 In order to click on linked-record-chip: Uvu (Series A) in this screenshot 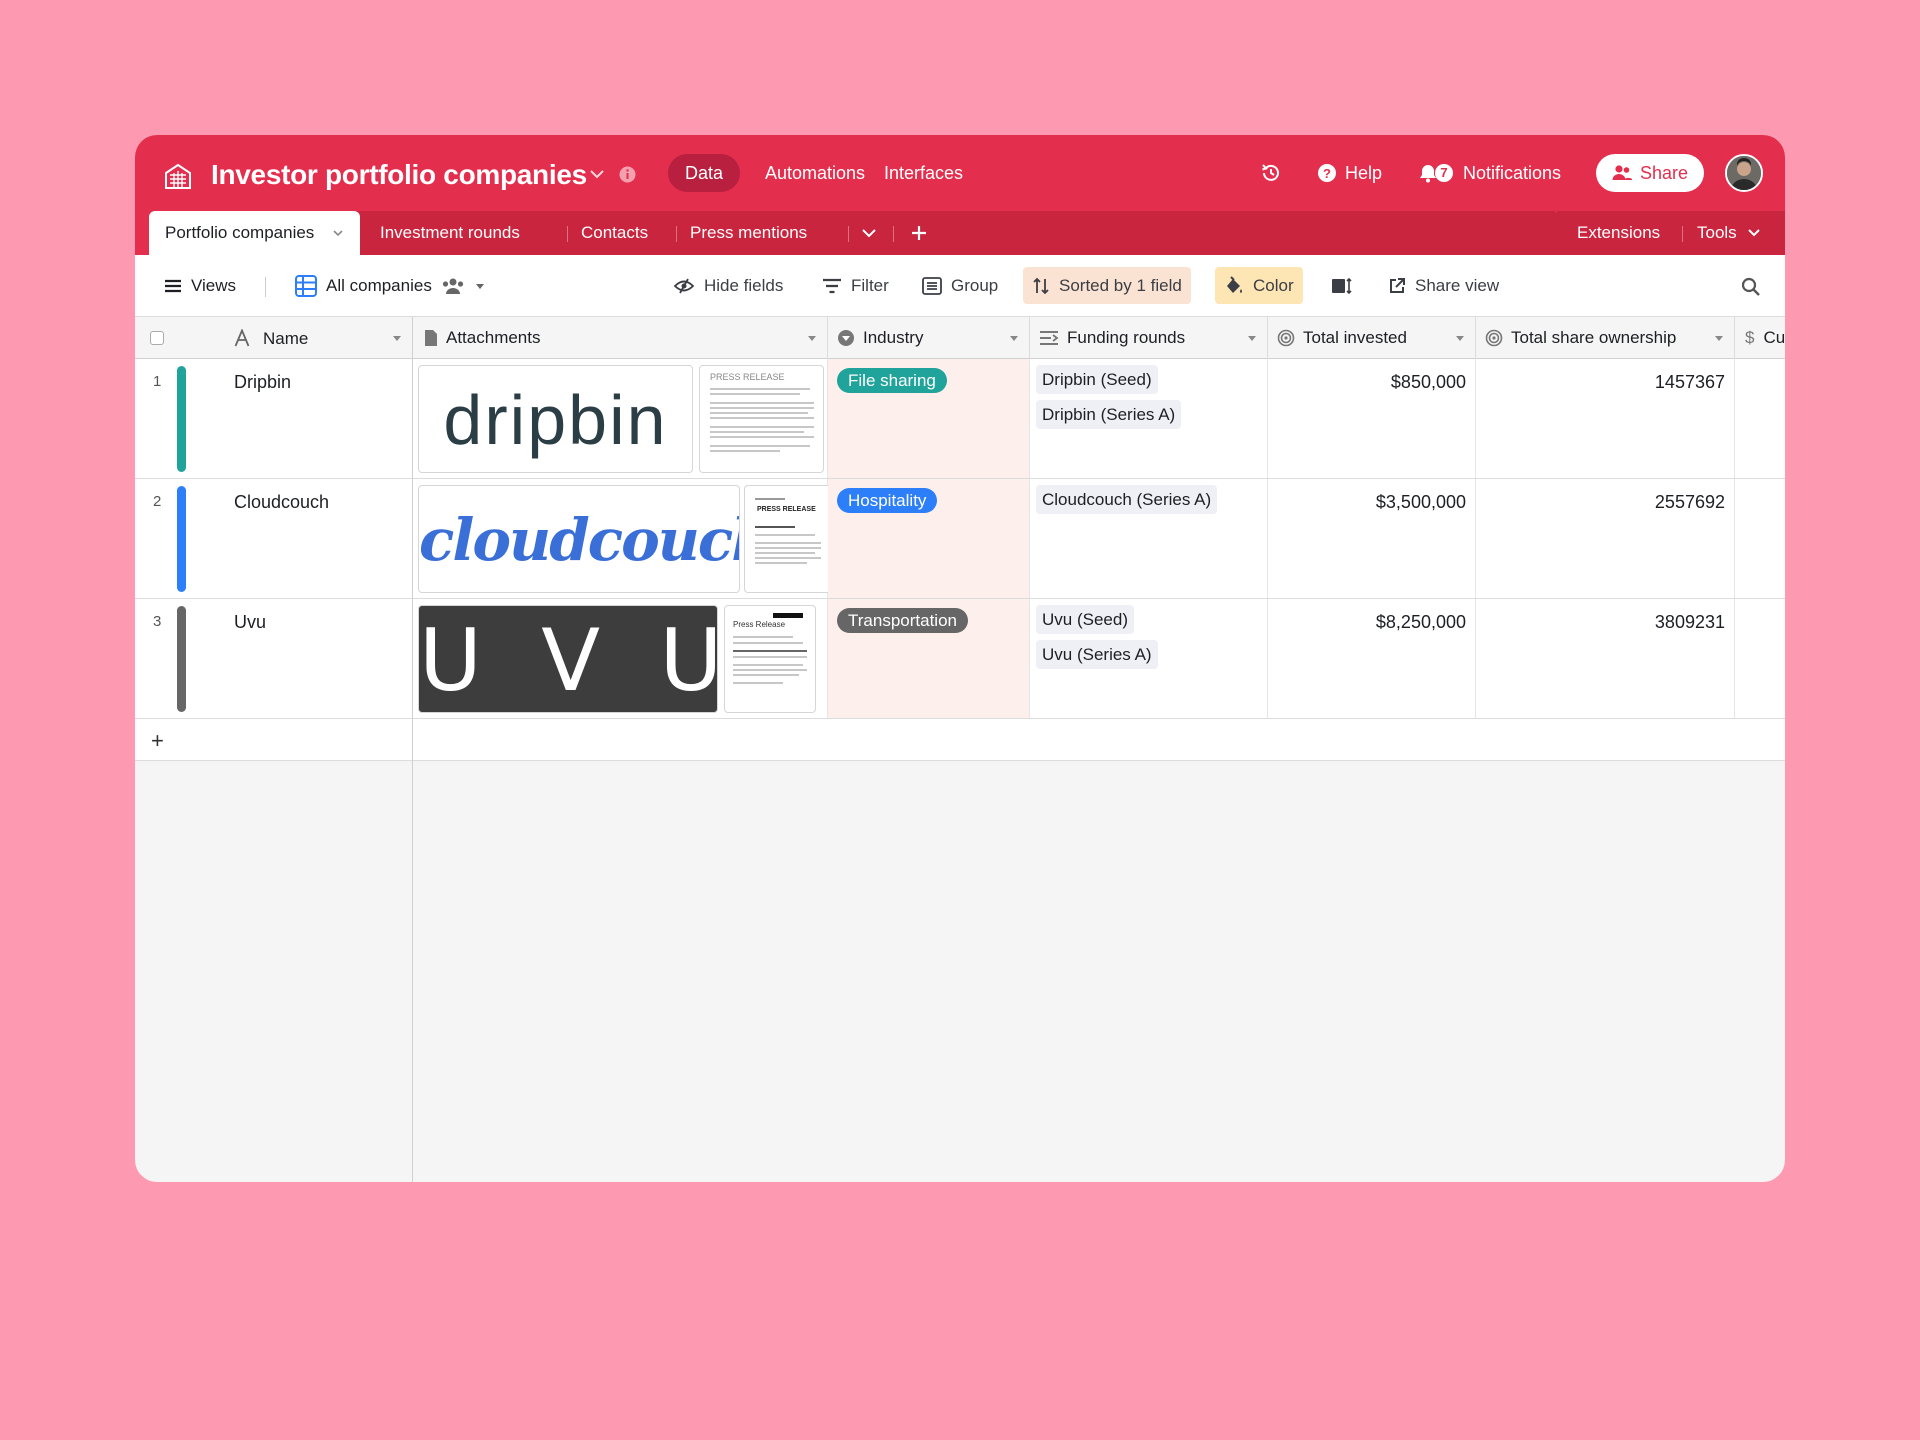, I will do `click(1097, 654)`.